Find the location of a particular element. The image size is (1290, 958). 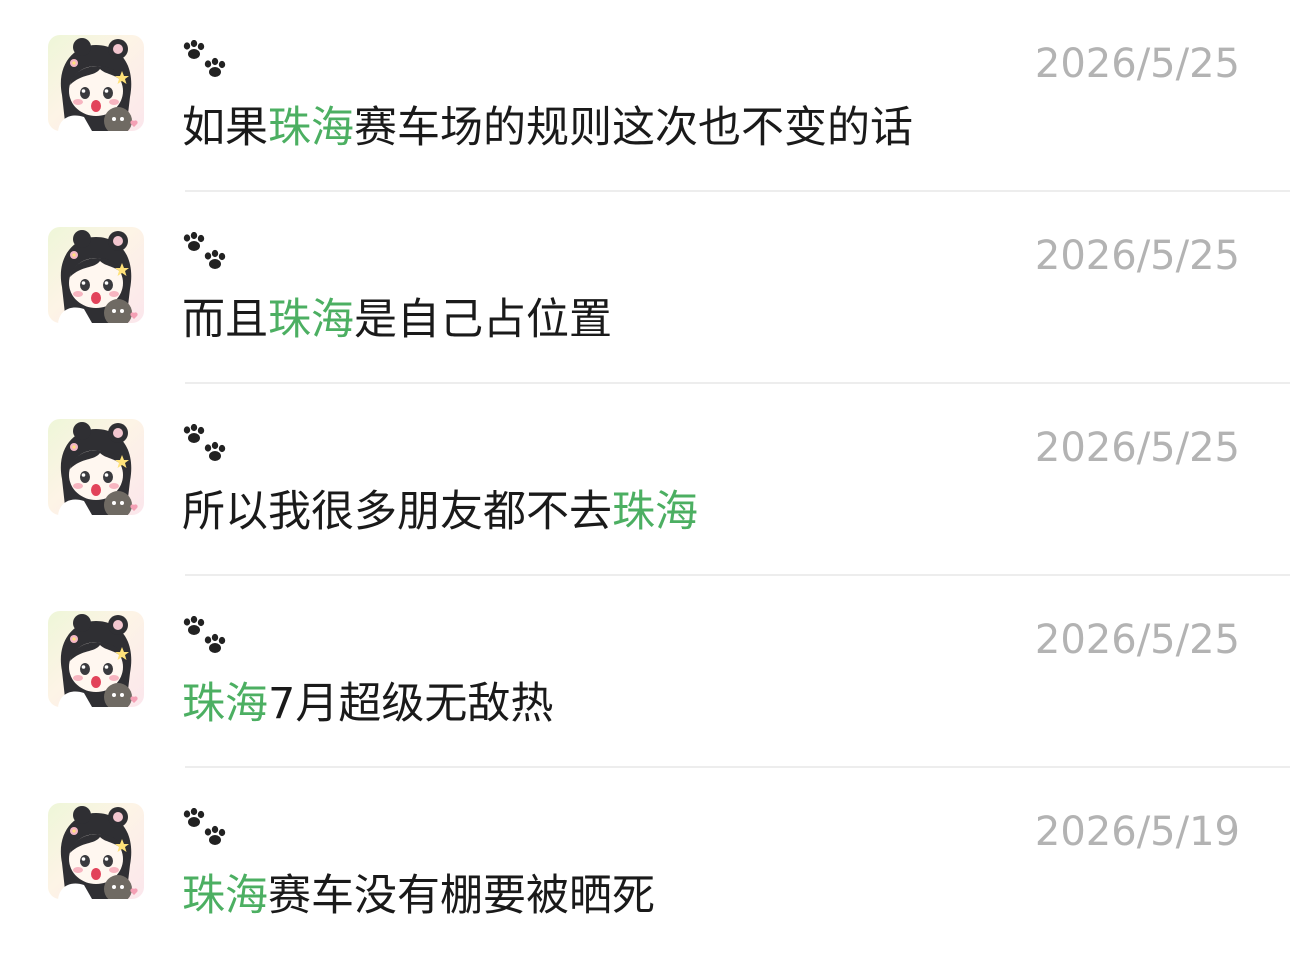

comment-text-segment: 7月超级无敌热 is located at coordinates (411, 704).